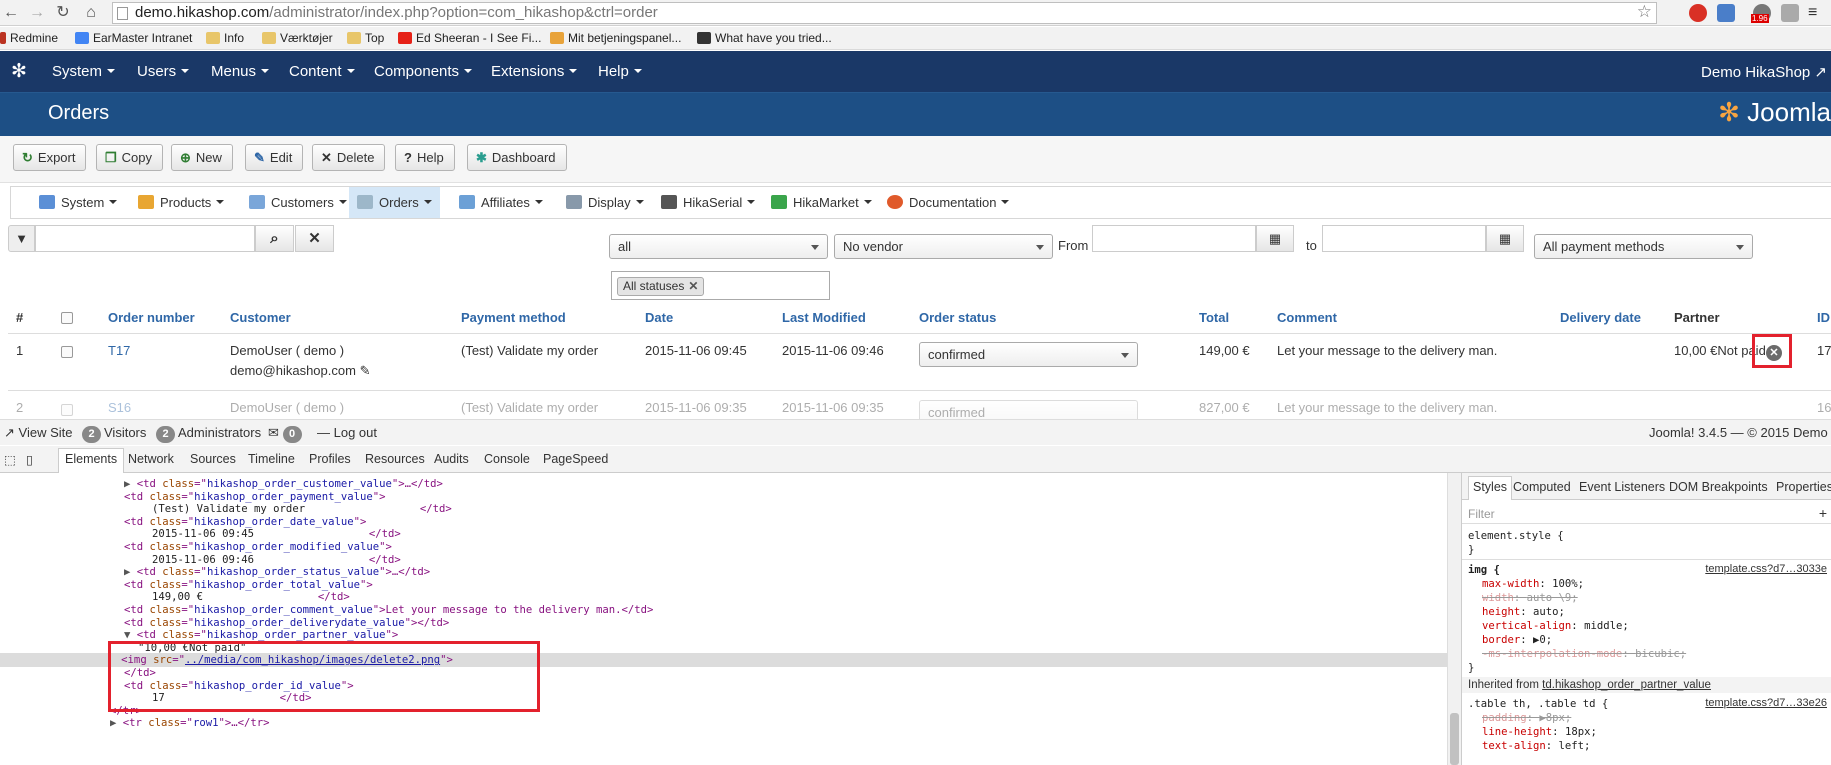 This screenshot has width=1831, height=765. Describe the element at coordinates (395, 459) in the screenshot. I see `devtools-tab-resources: Resources` at that location.